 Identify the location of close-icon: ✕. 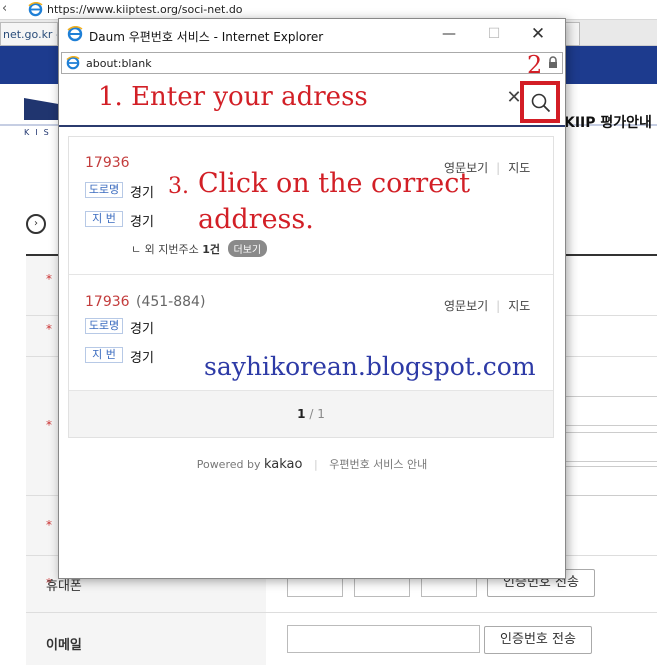
(538, 34).